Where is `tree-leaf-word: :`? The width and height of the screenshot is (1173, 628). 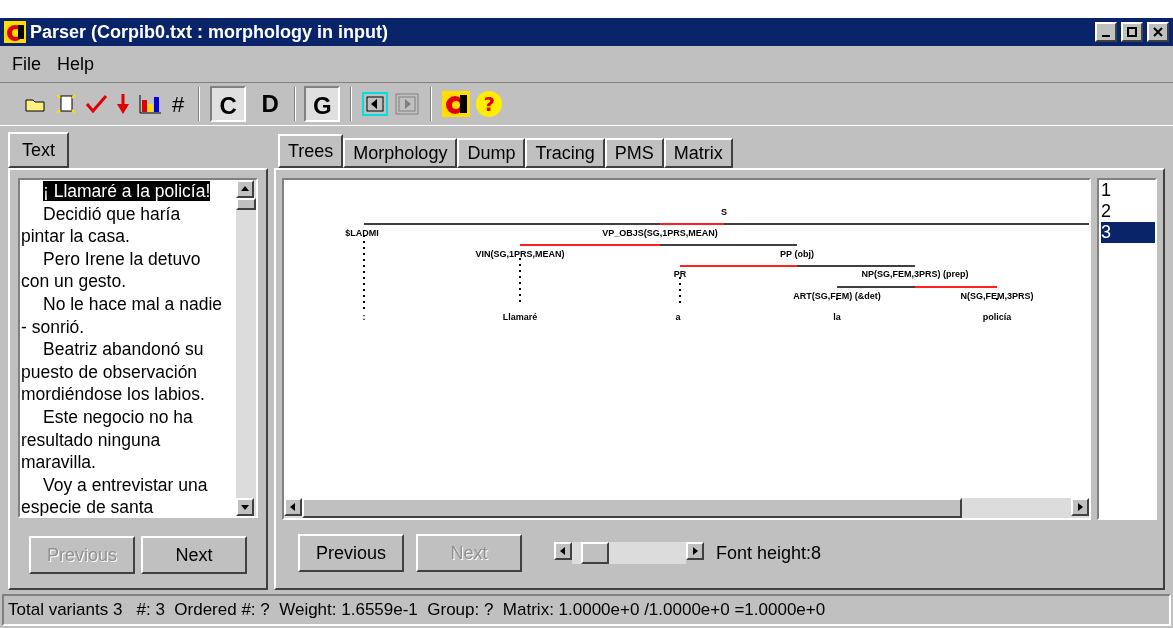
tree-leaf-word: : is located at coordinates (364, 317).